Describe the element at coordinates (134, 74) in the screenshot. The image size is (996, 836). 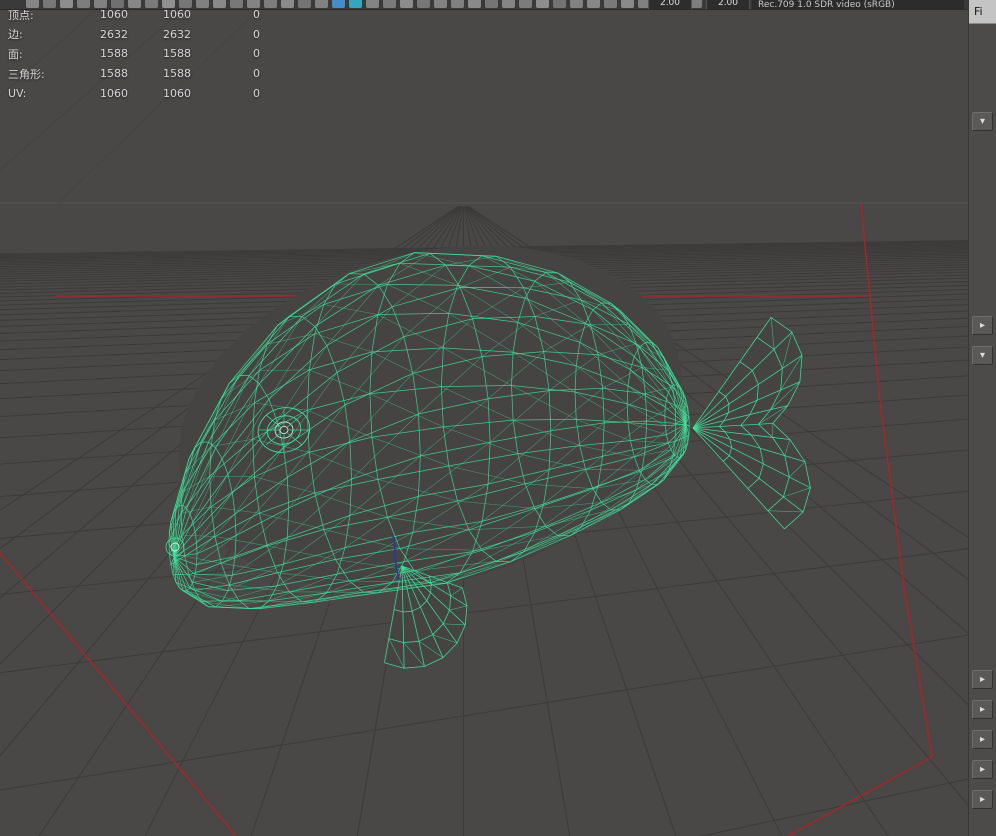
I see `hud-row: 三角形: 1588 1588 0` at that location.